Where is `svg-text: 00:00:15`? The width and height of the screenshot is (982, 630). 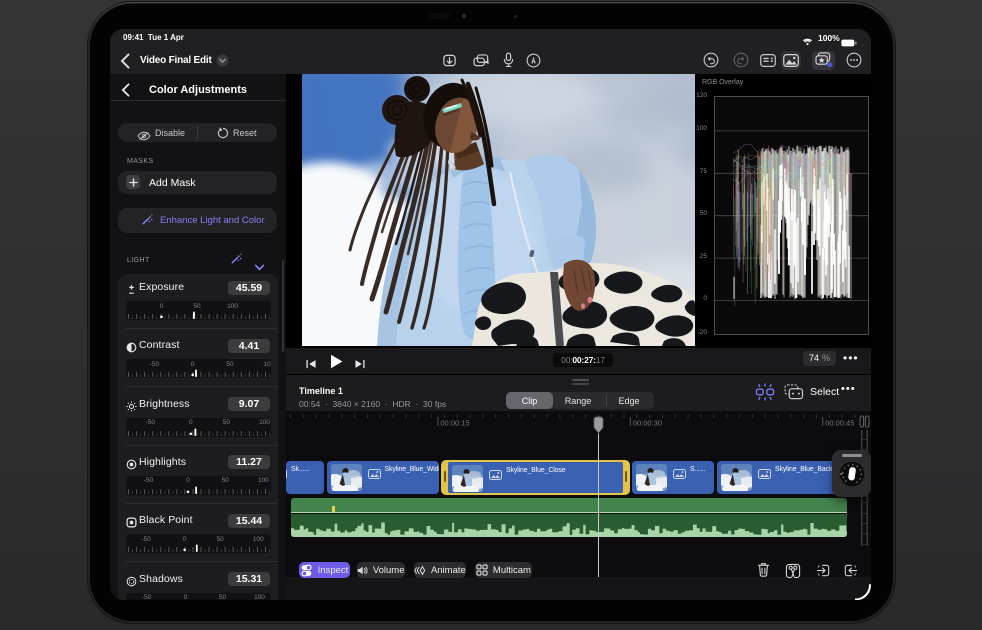
svg-text: 00:00:15 is located at coordinates (454, 423).